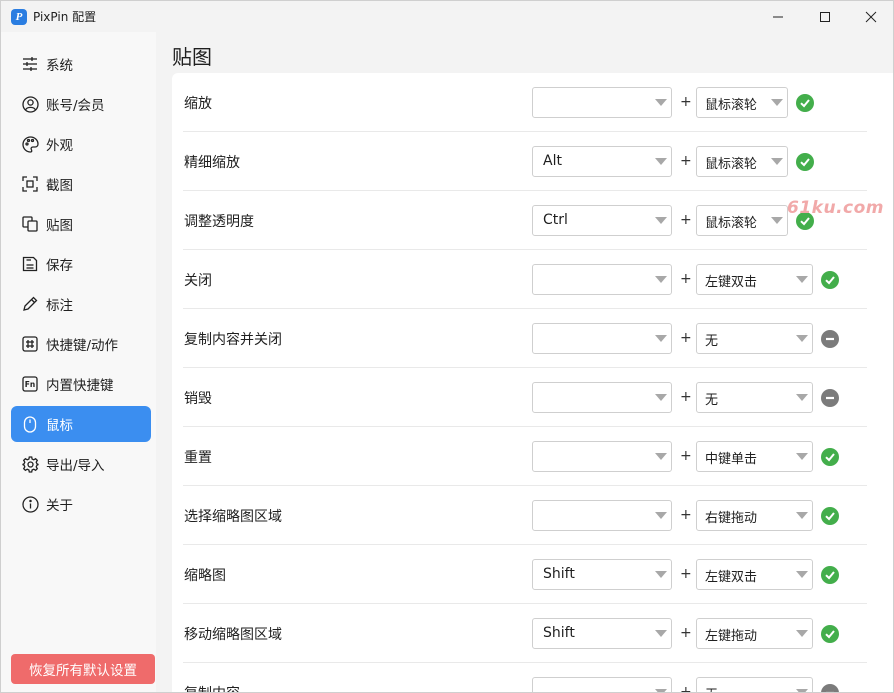 Image resolution: width=894 pixels, height=693 pixels. I want to click on hash-icon, so click(30, 344).